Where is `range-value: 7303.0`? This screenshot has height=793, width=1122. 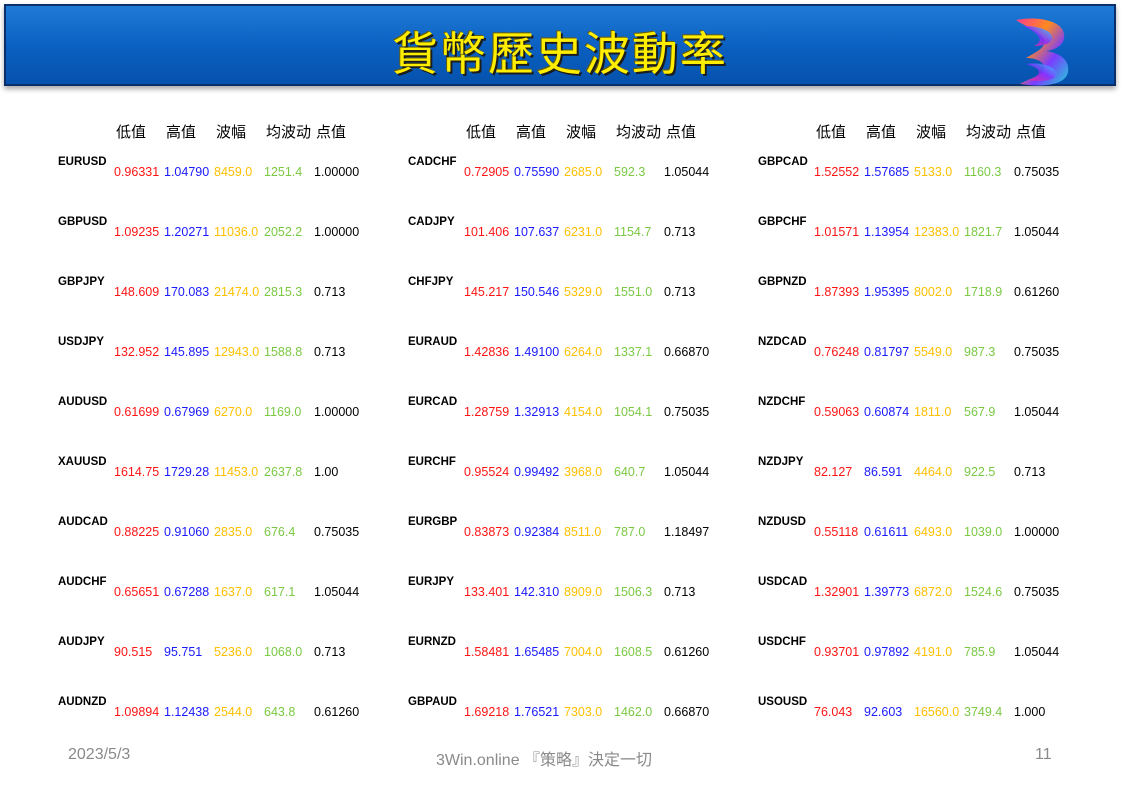 range-value: 7303.0 is located at coordinates (583, 712).